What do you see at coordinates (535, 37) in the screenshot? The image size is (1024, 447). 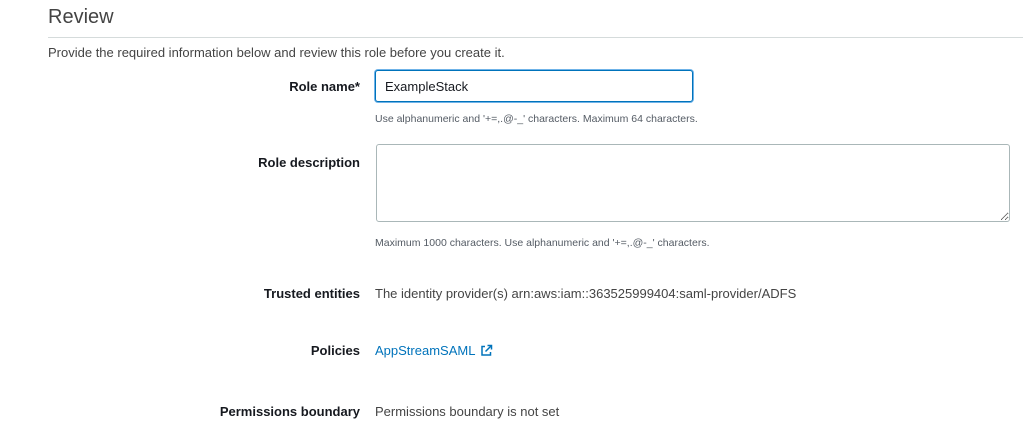 I see `title-divider` at bounding box center [535, 37].